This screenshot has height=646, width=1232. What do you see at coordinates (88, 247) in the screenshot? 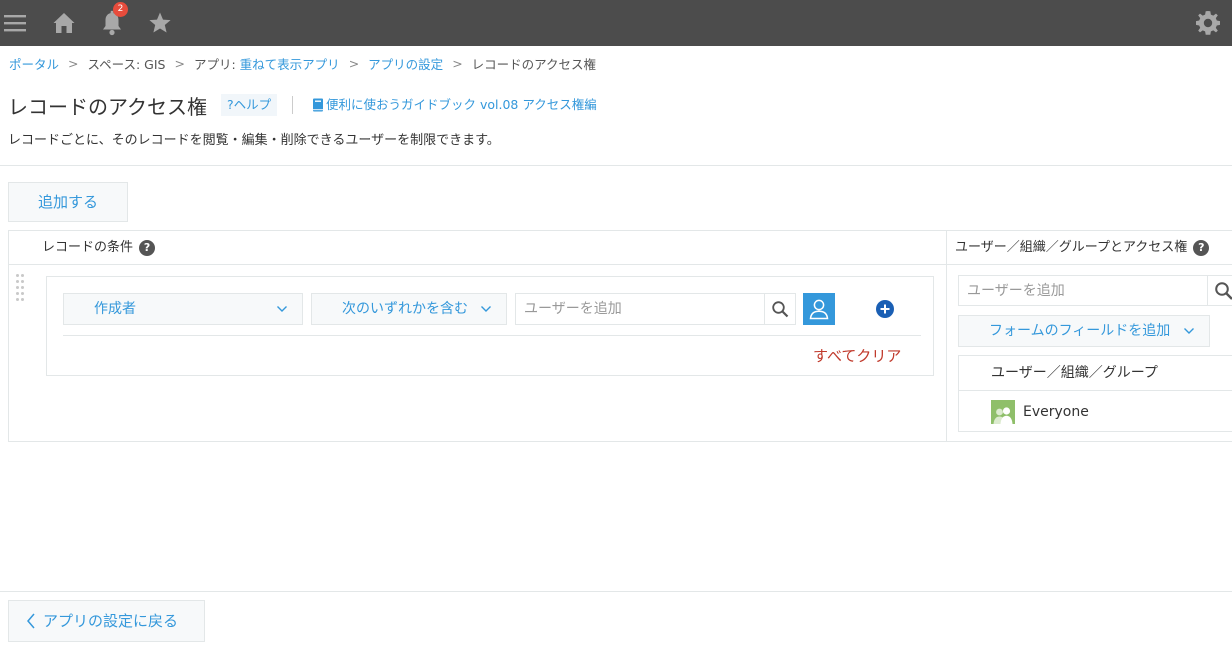
I see `condition-header-label: レコードの条件` at bounding box center [88, 247].